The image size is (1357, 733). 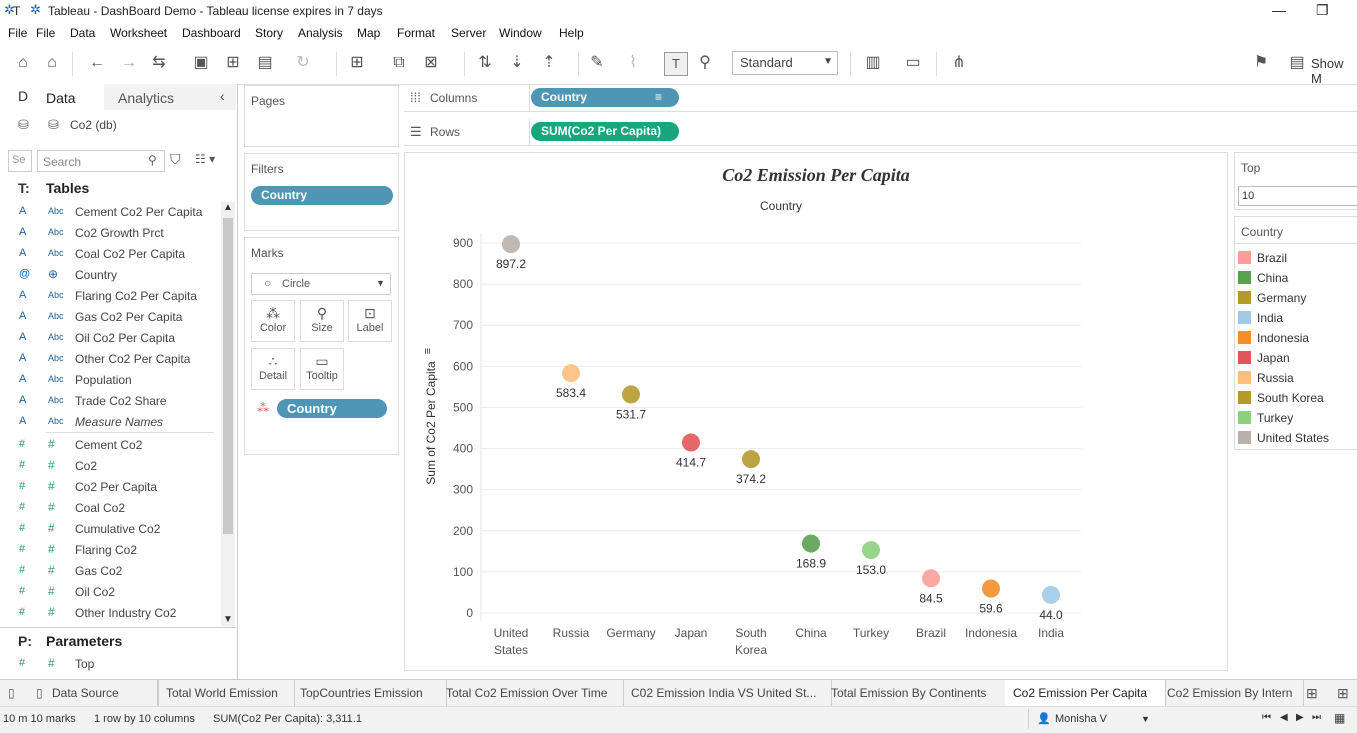 I want to click on measure-field: # # Flaring Co2, so click(x=110, y=549).